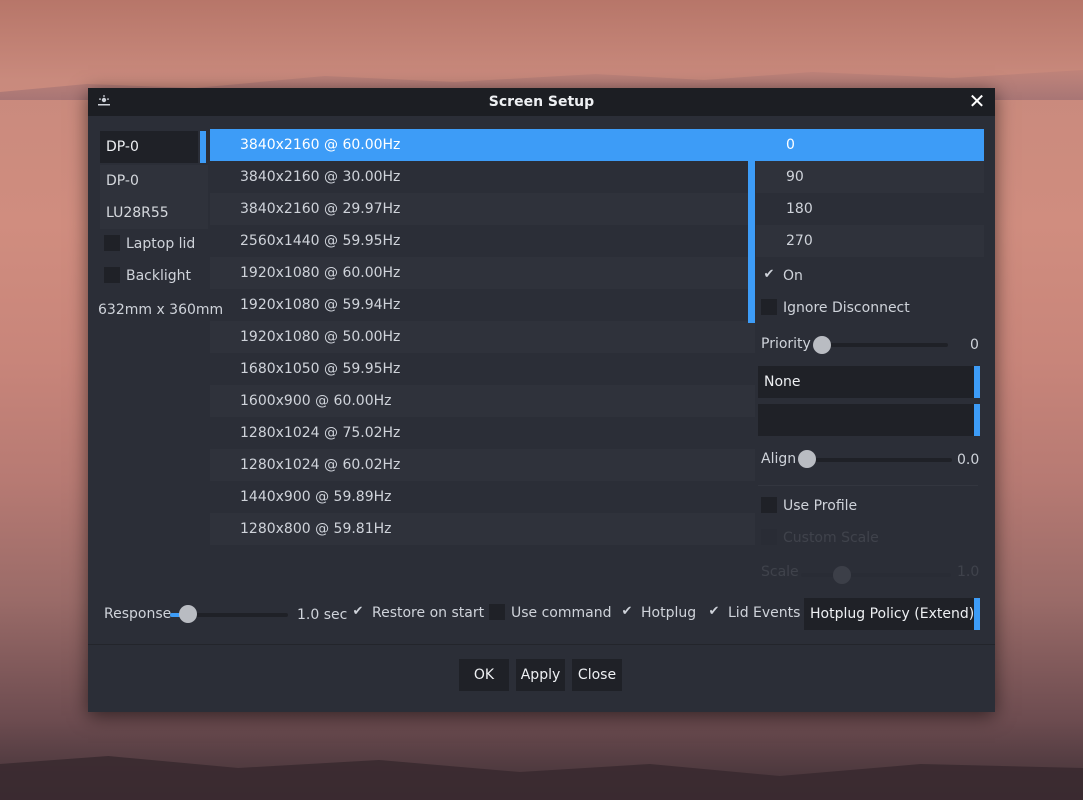 Image resolution: width=1083 pixels, height=800 pixels. What do you see at coordinates (154, 181) in the screenshot?
I see `output-item: DP-0` at bounding box center [154, 181].